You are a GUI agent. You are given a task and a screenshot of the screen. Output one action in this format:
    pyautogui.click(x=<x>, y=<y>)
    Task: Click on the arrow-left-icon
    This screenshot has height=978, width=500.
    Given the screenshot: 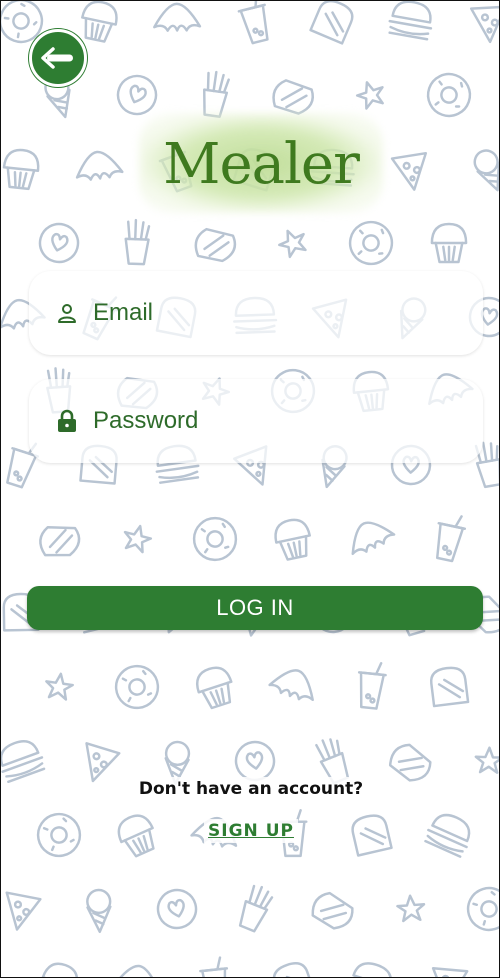 What is the action you would take?
    pyautogui.click(x=57, y=58)
    